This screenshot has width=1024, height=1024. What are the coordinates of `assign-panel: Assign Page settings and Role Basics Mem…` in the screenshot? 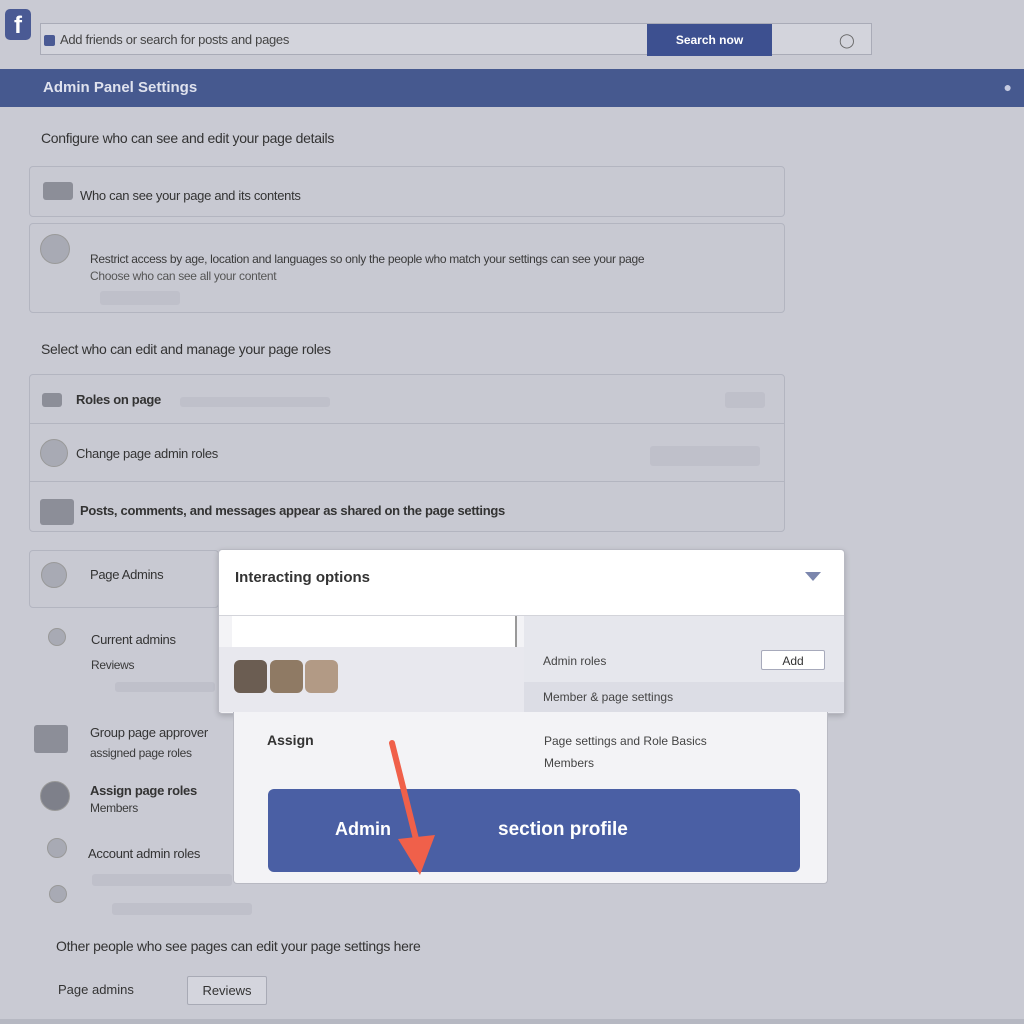 It's located at (530, 798).